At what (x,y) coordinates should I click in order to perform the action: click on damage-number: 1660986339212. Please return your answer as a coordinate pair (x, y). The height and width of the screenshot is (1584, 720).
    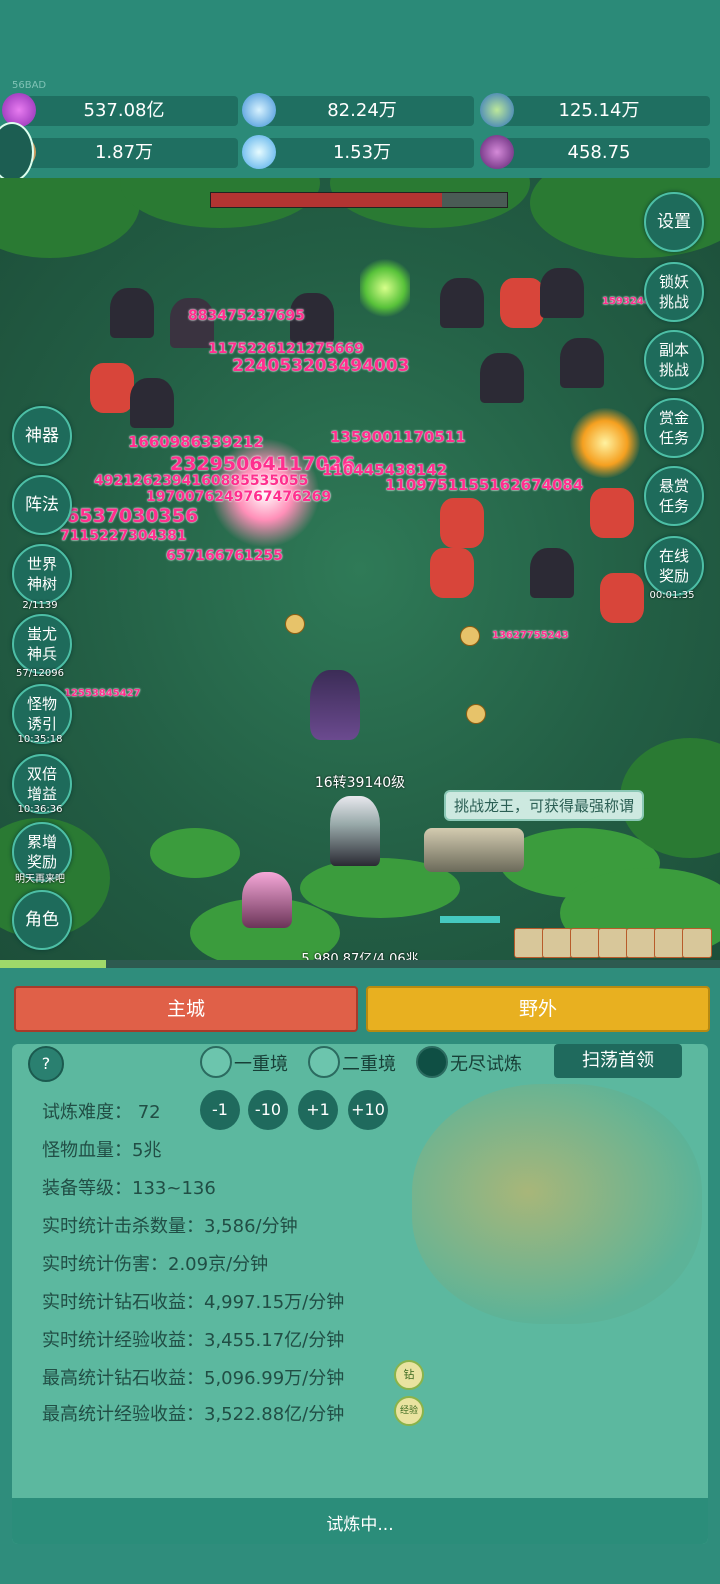
    Looking at the image, I should click on (196, 442).